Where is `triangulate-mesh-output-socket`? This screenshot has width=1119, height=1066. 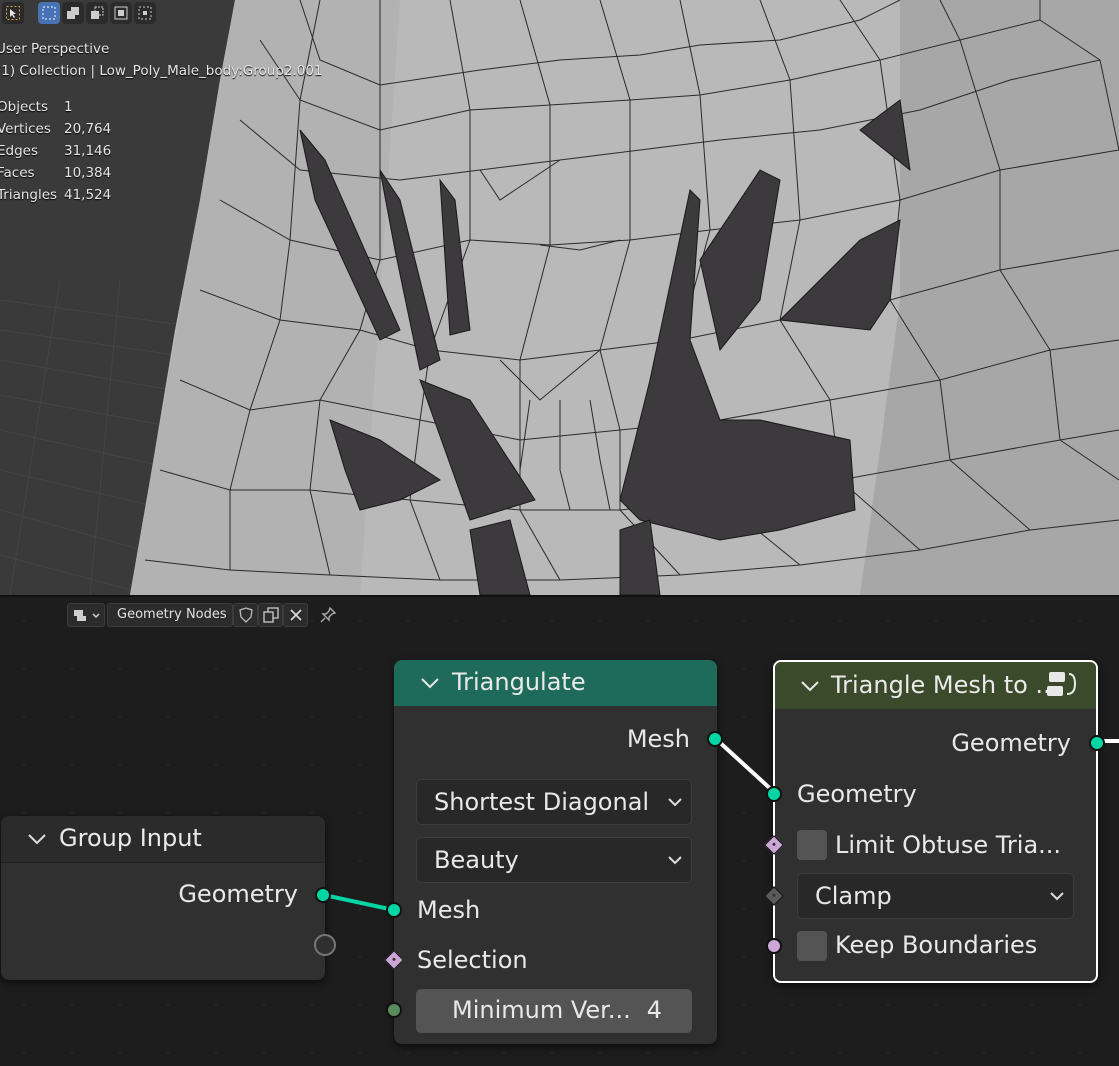
triangulate-mesh-output-socket is located at coordinates (715, 739).